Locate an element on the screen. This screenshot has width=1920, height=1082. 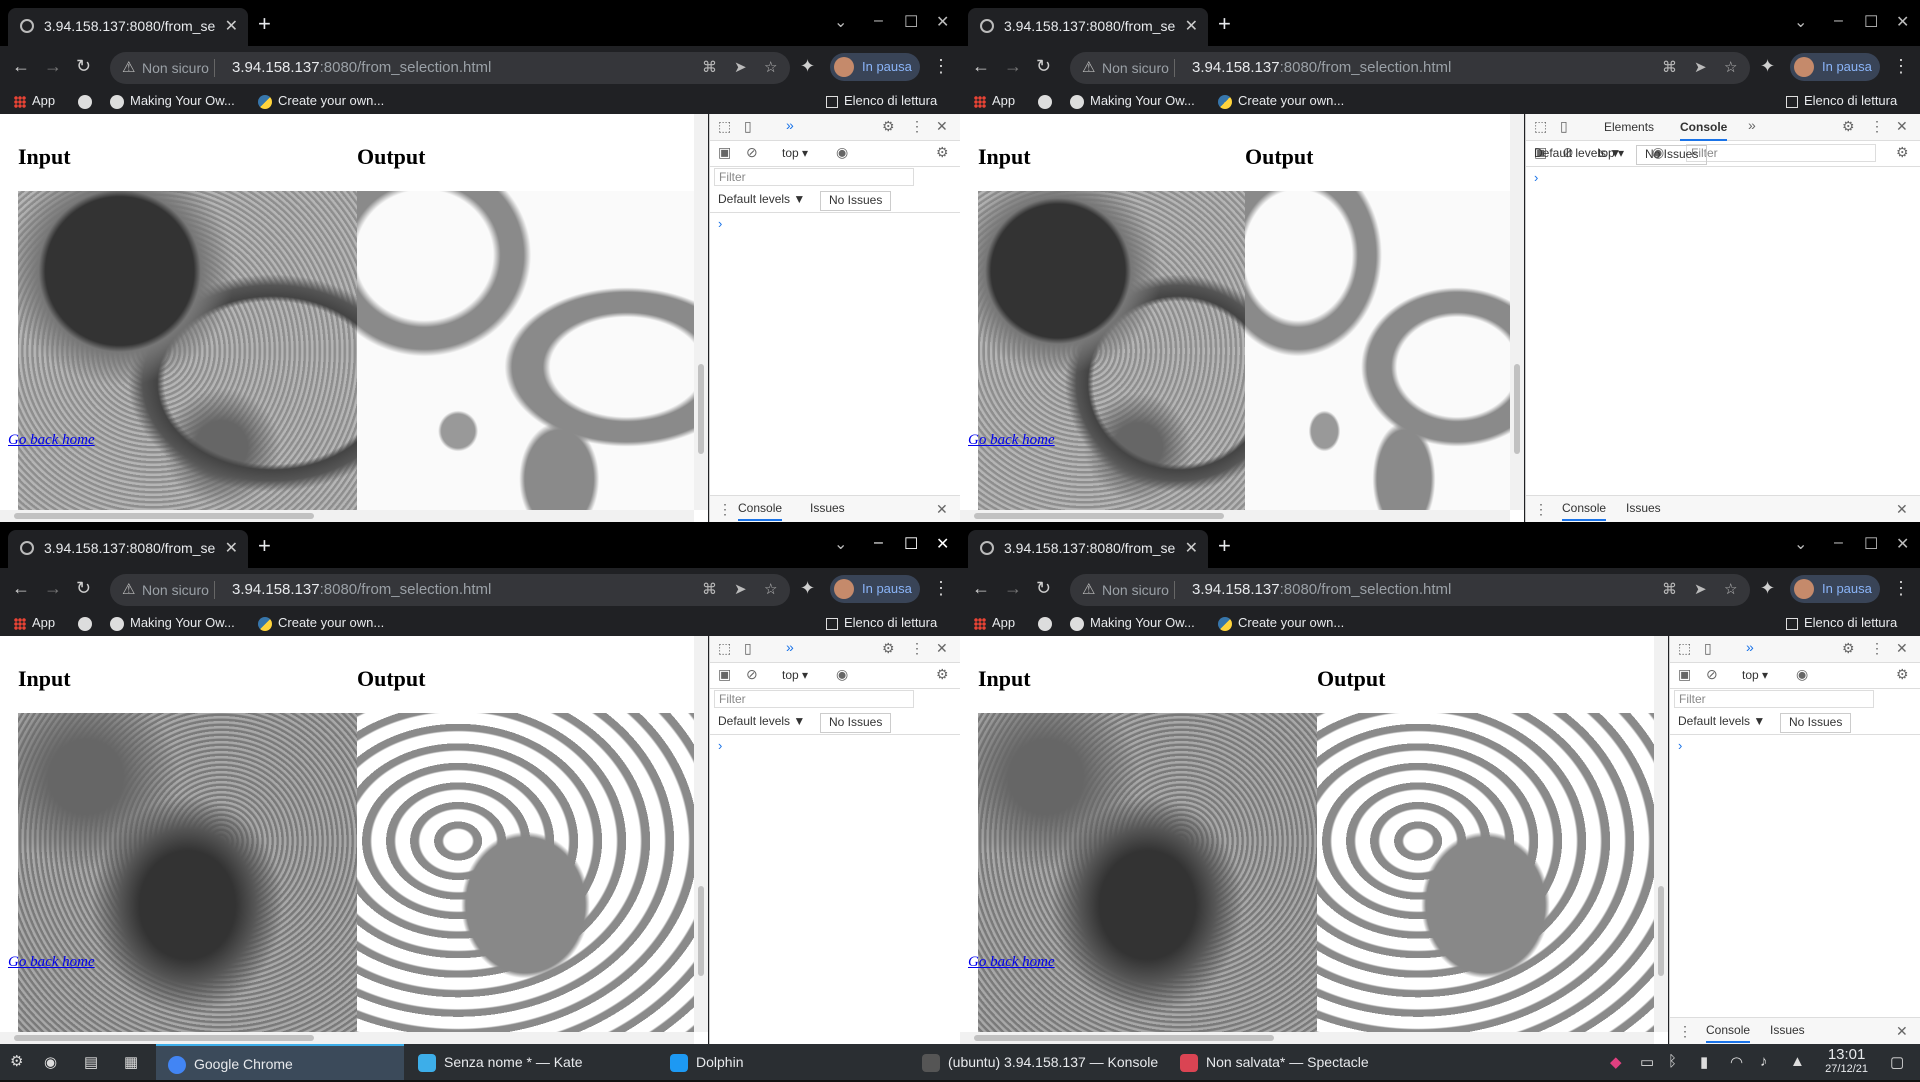
extensions-icon: ✦ is located at coordinates (1767, 66).